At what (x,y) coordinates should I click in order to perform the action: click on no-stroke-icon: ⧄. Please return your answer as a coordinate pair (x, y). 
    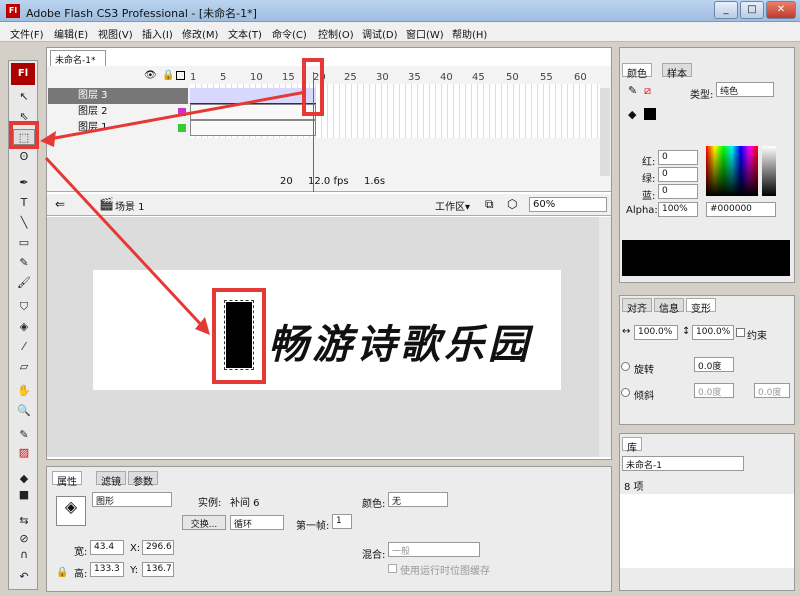
    Looking at the image, I should click on (647, 91).